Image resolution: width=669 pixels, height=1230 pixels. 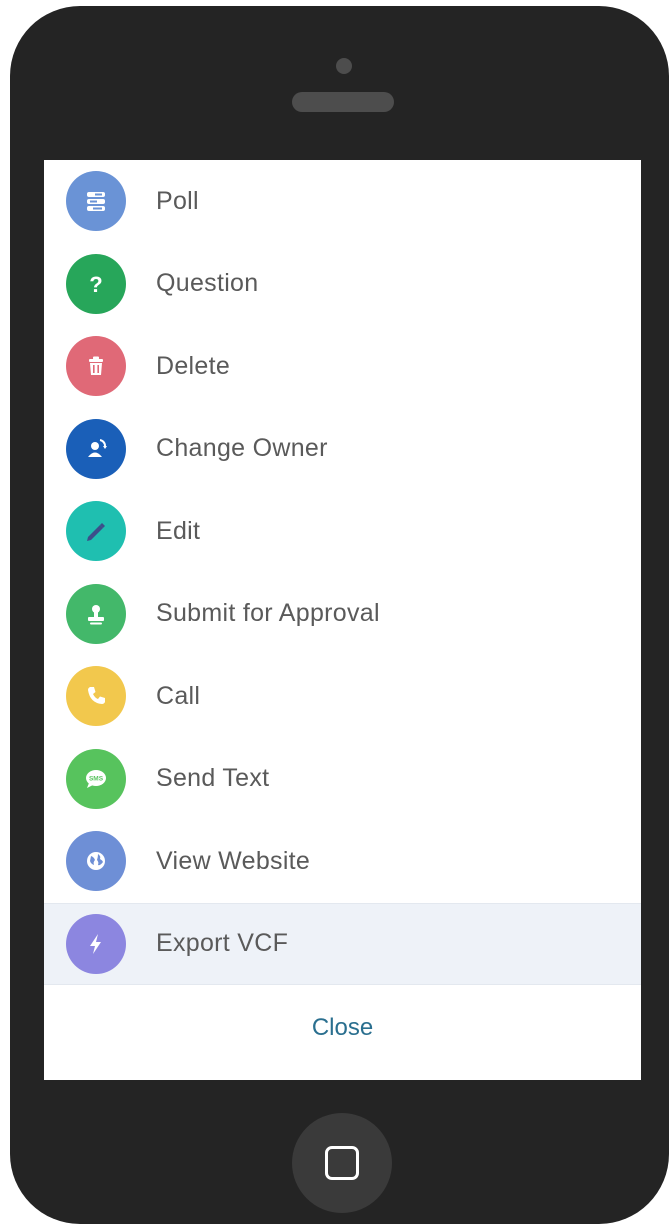 What do you see at coordinates (342, 449) in the screenshot?
I see `action-change-owner: Change Owner` at bounding box center [342, 449].